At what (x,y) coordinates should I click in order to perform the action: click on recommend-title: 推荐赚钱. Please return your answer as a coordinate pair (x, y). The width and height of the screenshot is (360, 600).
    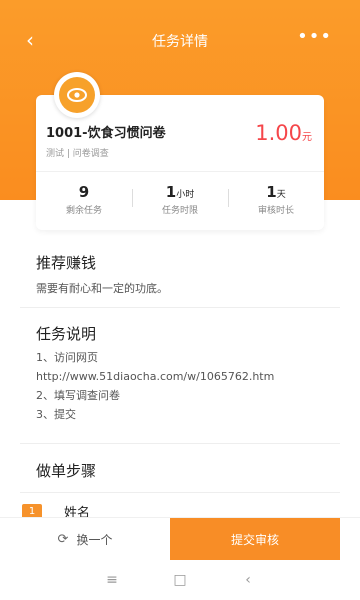
    Looking at the image, I should click on (66, 263).